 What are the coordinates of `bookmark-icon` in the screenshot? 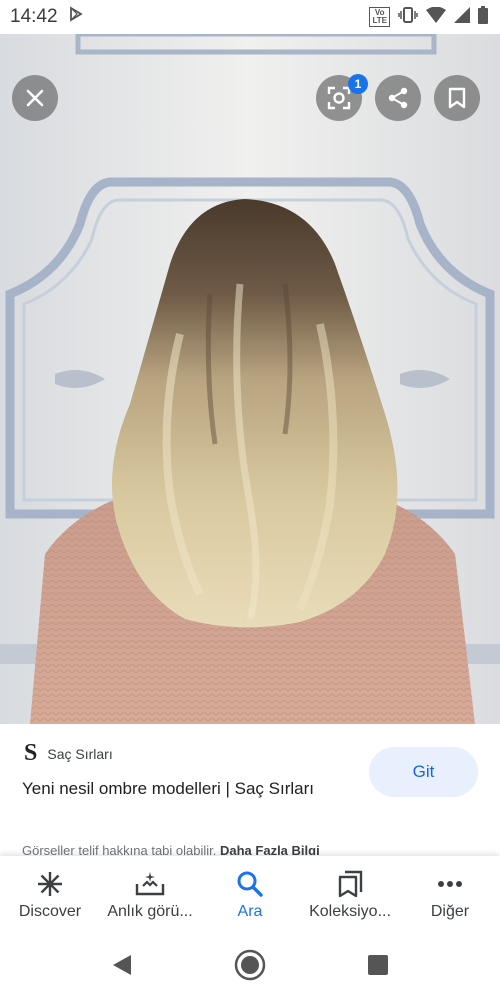 It's located at (457, 98).